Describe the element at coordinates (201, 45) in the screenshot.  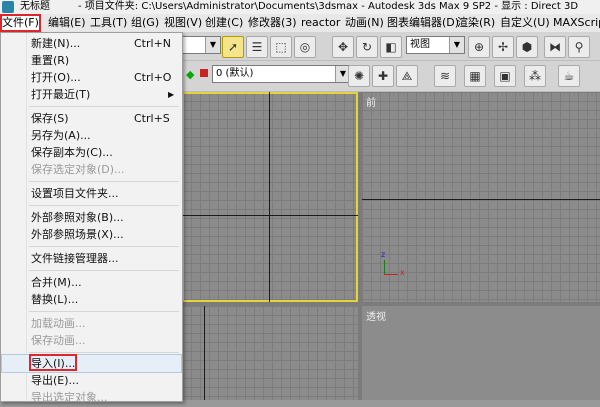
I see `selection-filter-combo: ▼` at that location.